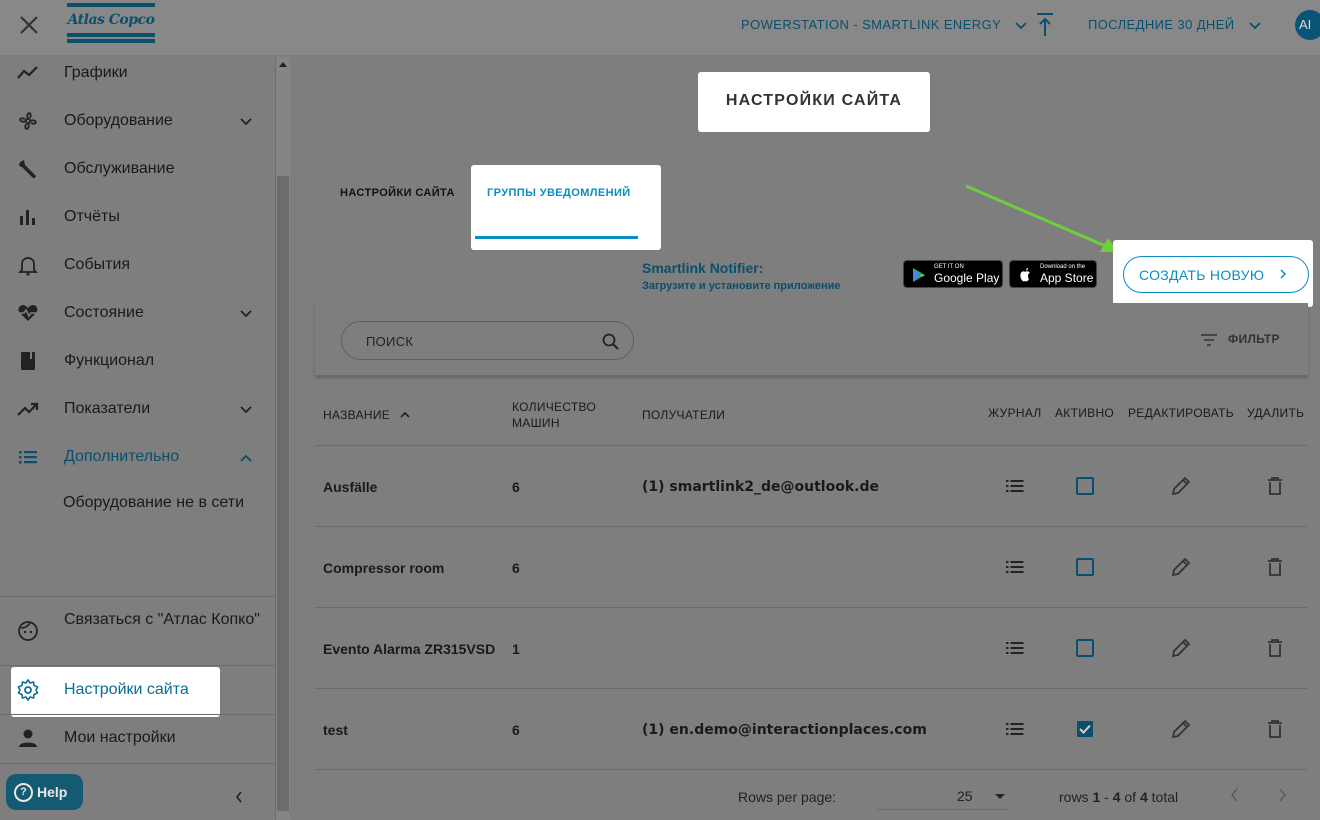 The height and width of the screenshot is (820, 1320). What do you see at coordinates (1202, 275) in the screenshot?
I see `create-new-label: СОЗДАТЬ НОВУЮ` at bounding box center [1202, 275].